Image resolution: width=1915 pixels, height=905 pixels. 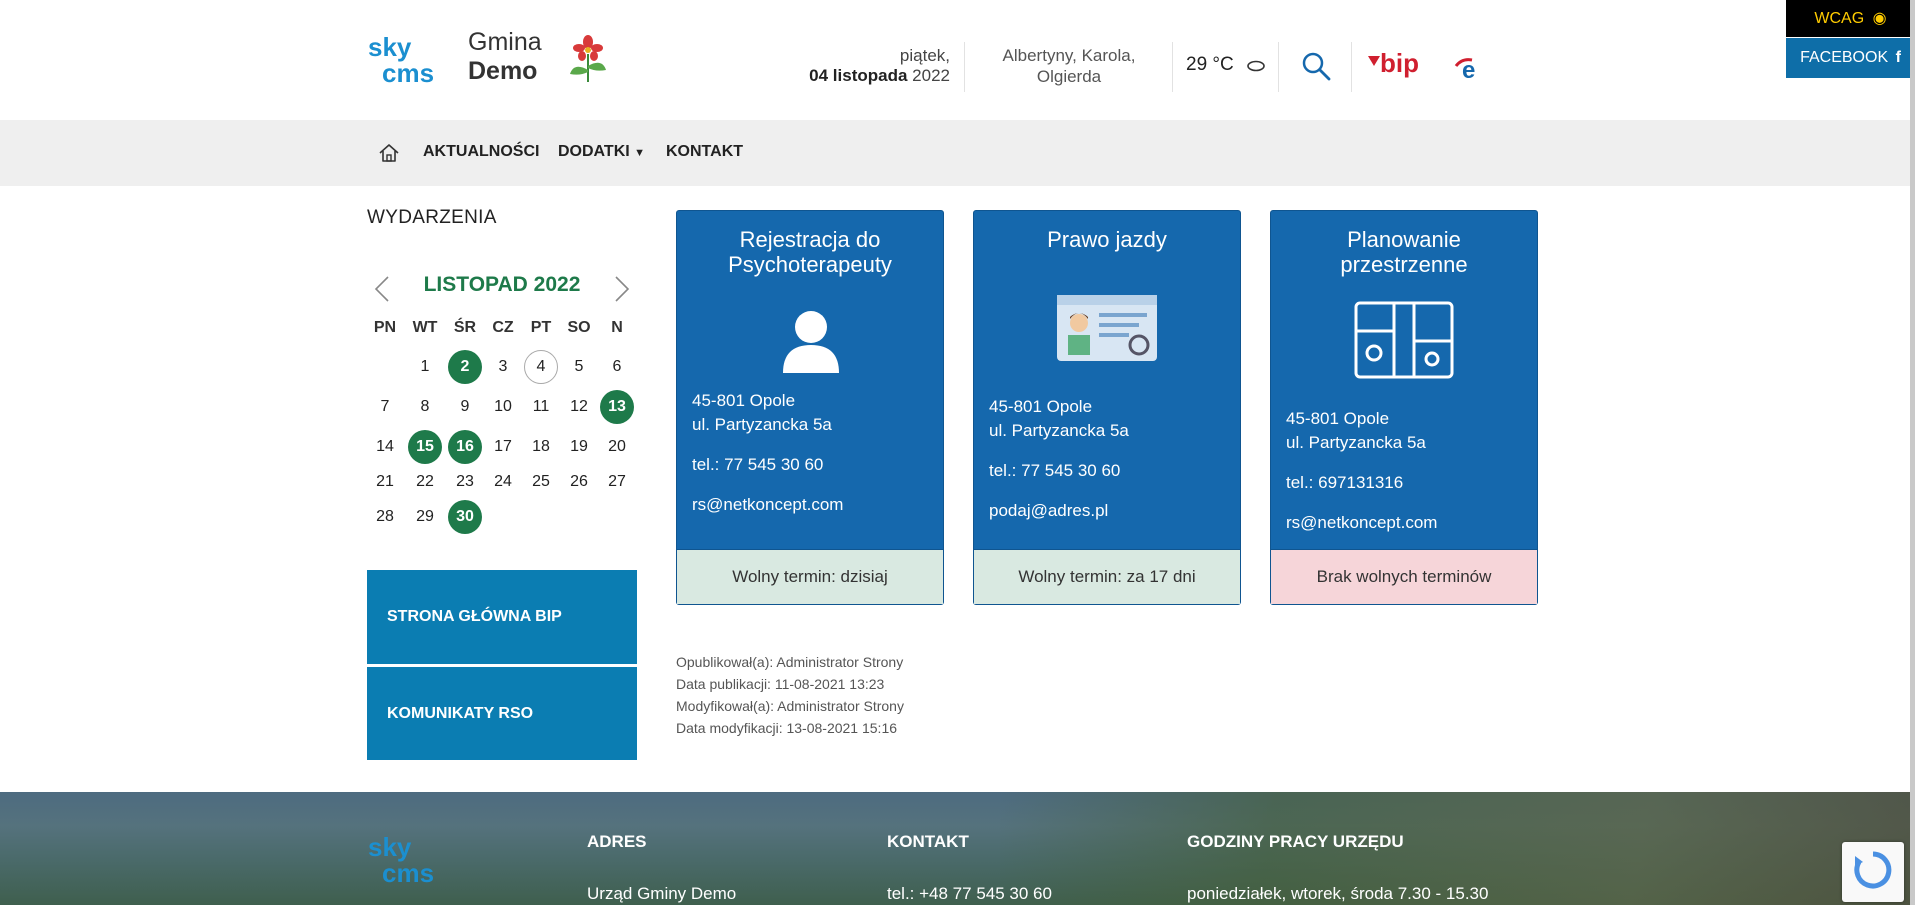 I want to click on temperature: 29 °C, so click(x=1210, y=64).